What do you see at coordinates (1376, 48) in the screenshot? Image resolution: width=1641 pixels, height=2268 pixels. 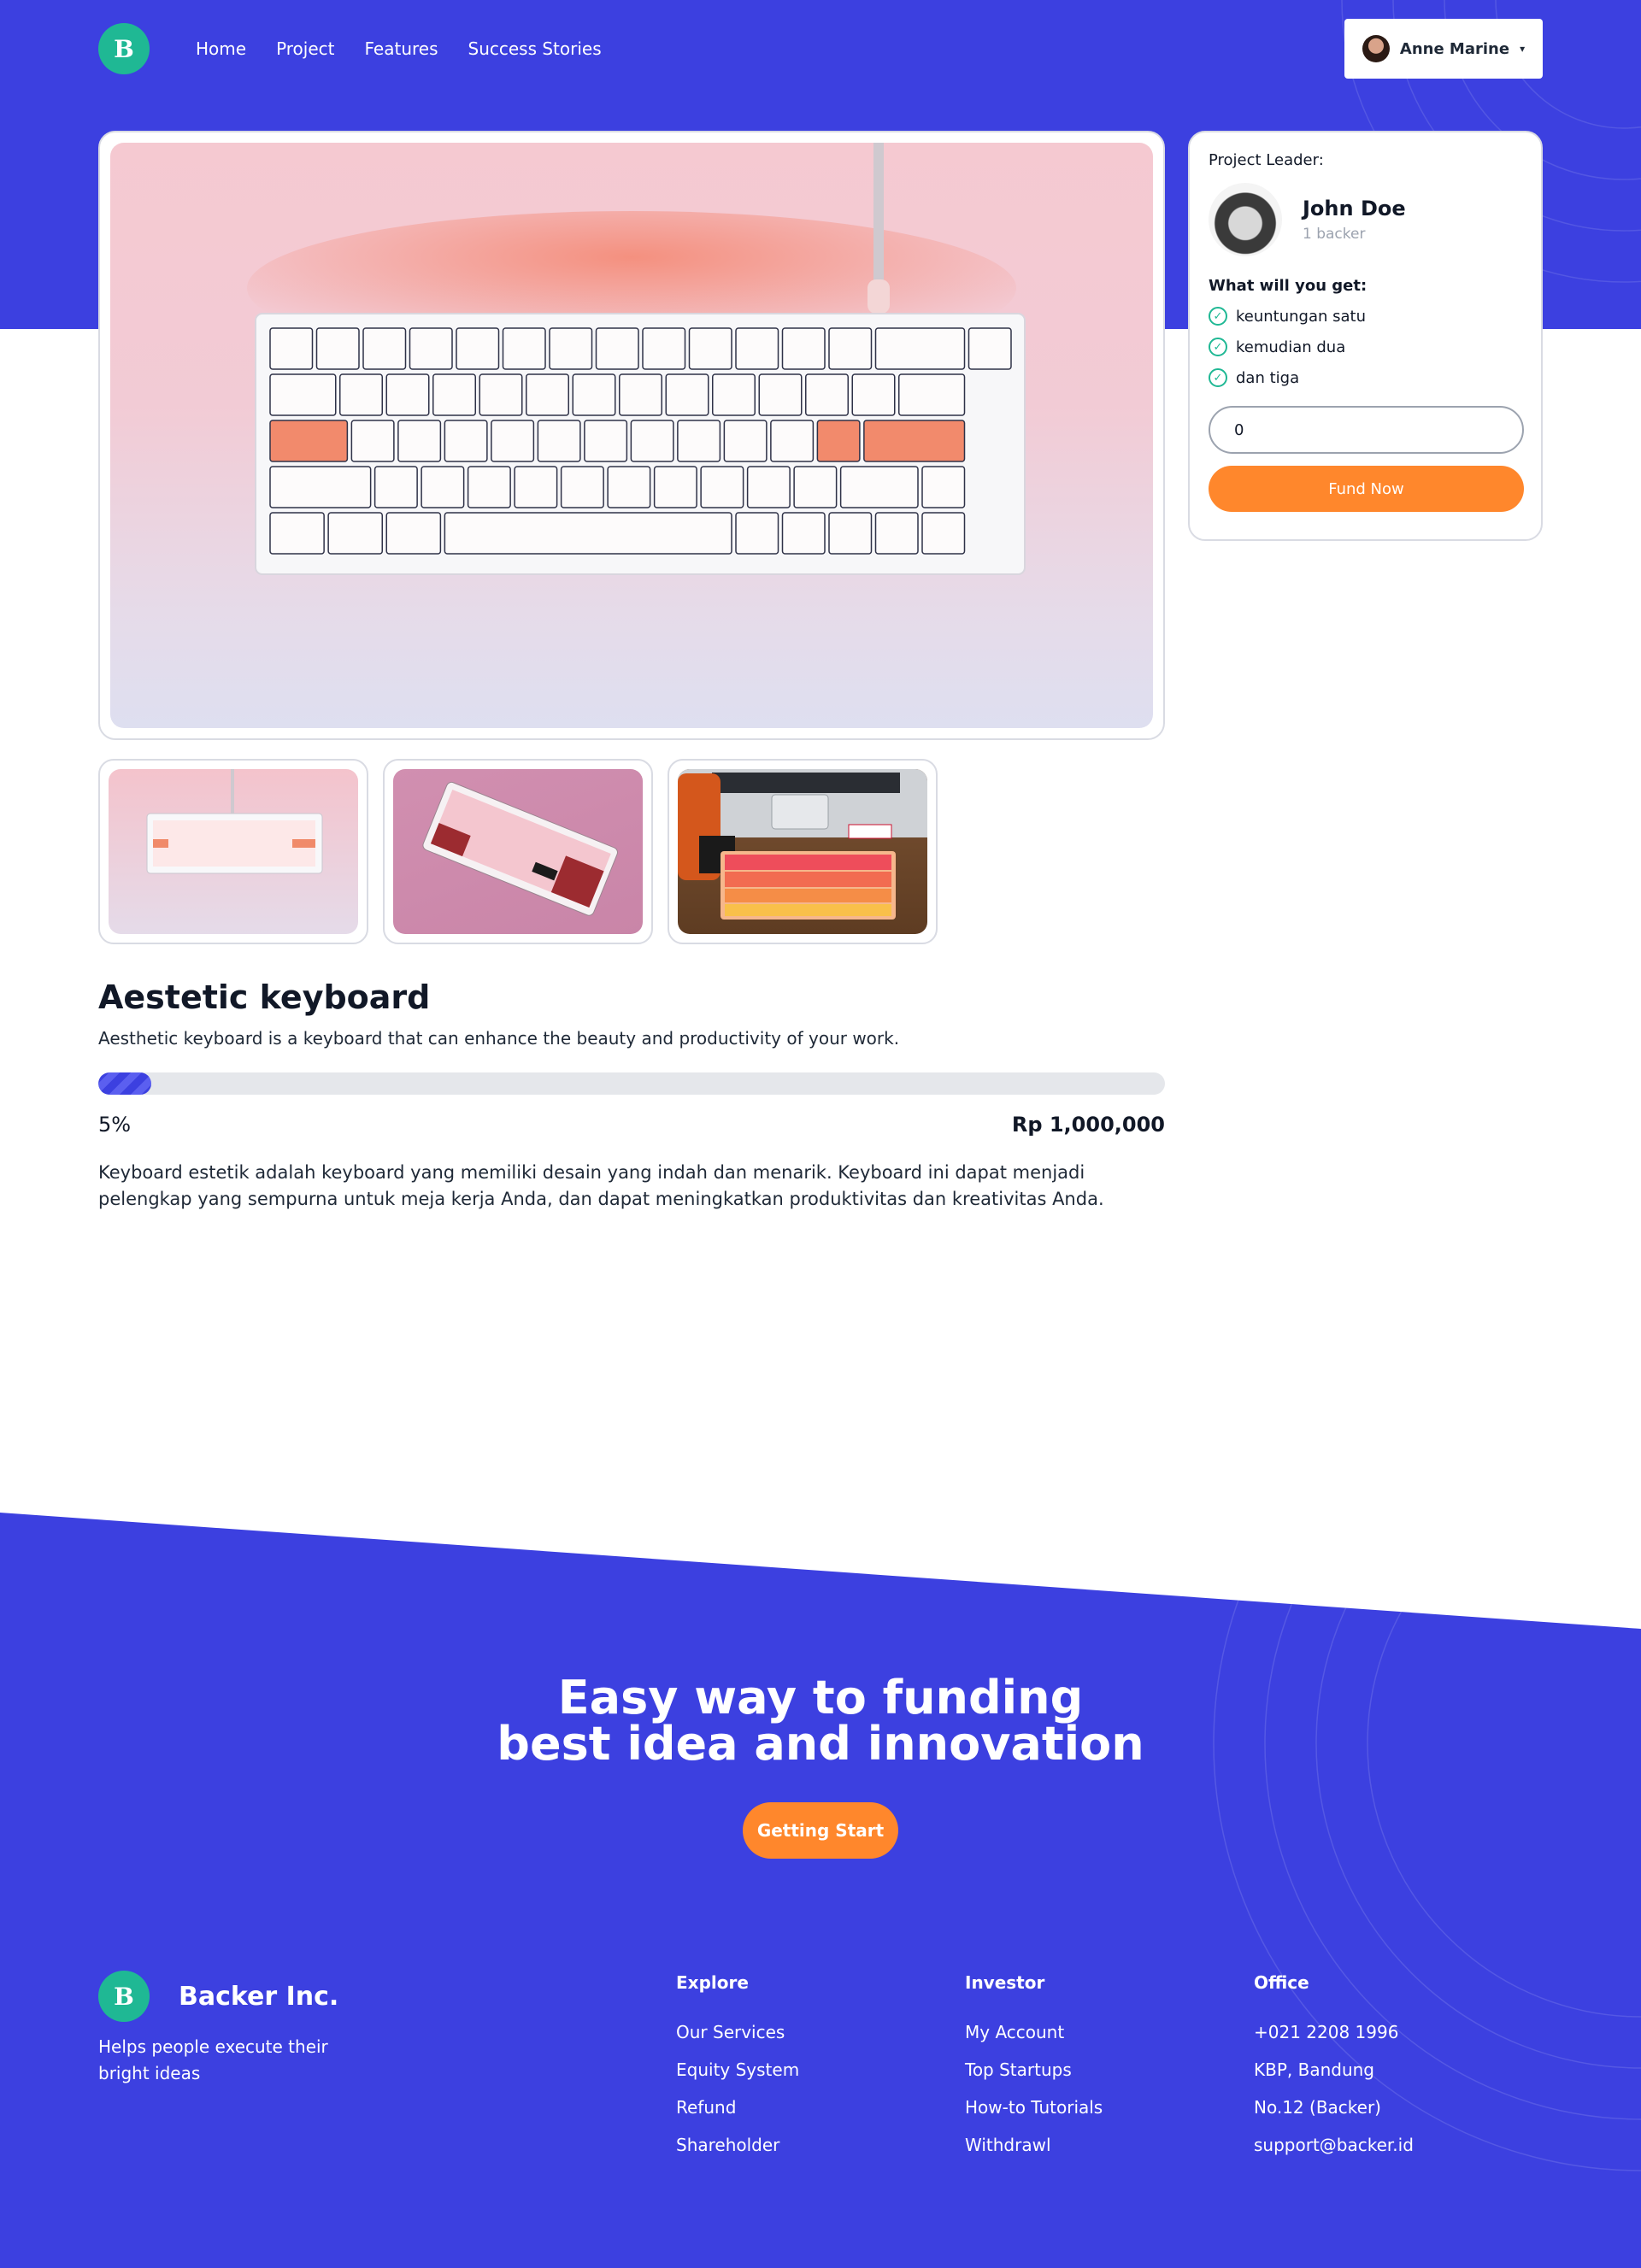 I see `user-avatar` at bounding box center [1376, 48].